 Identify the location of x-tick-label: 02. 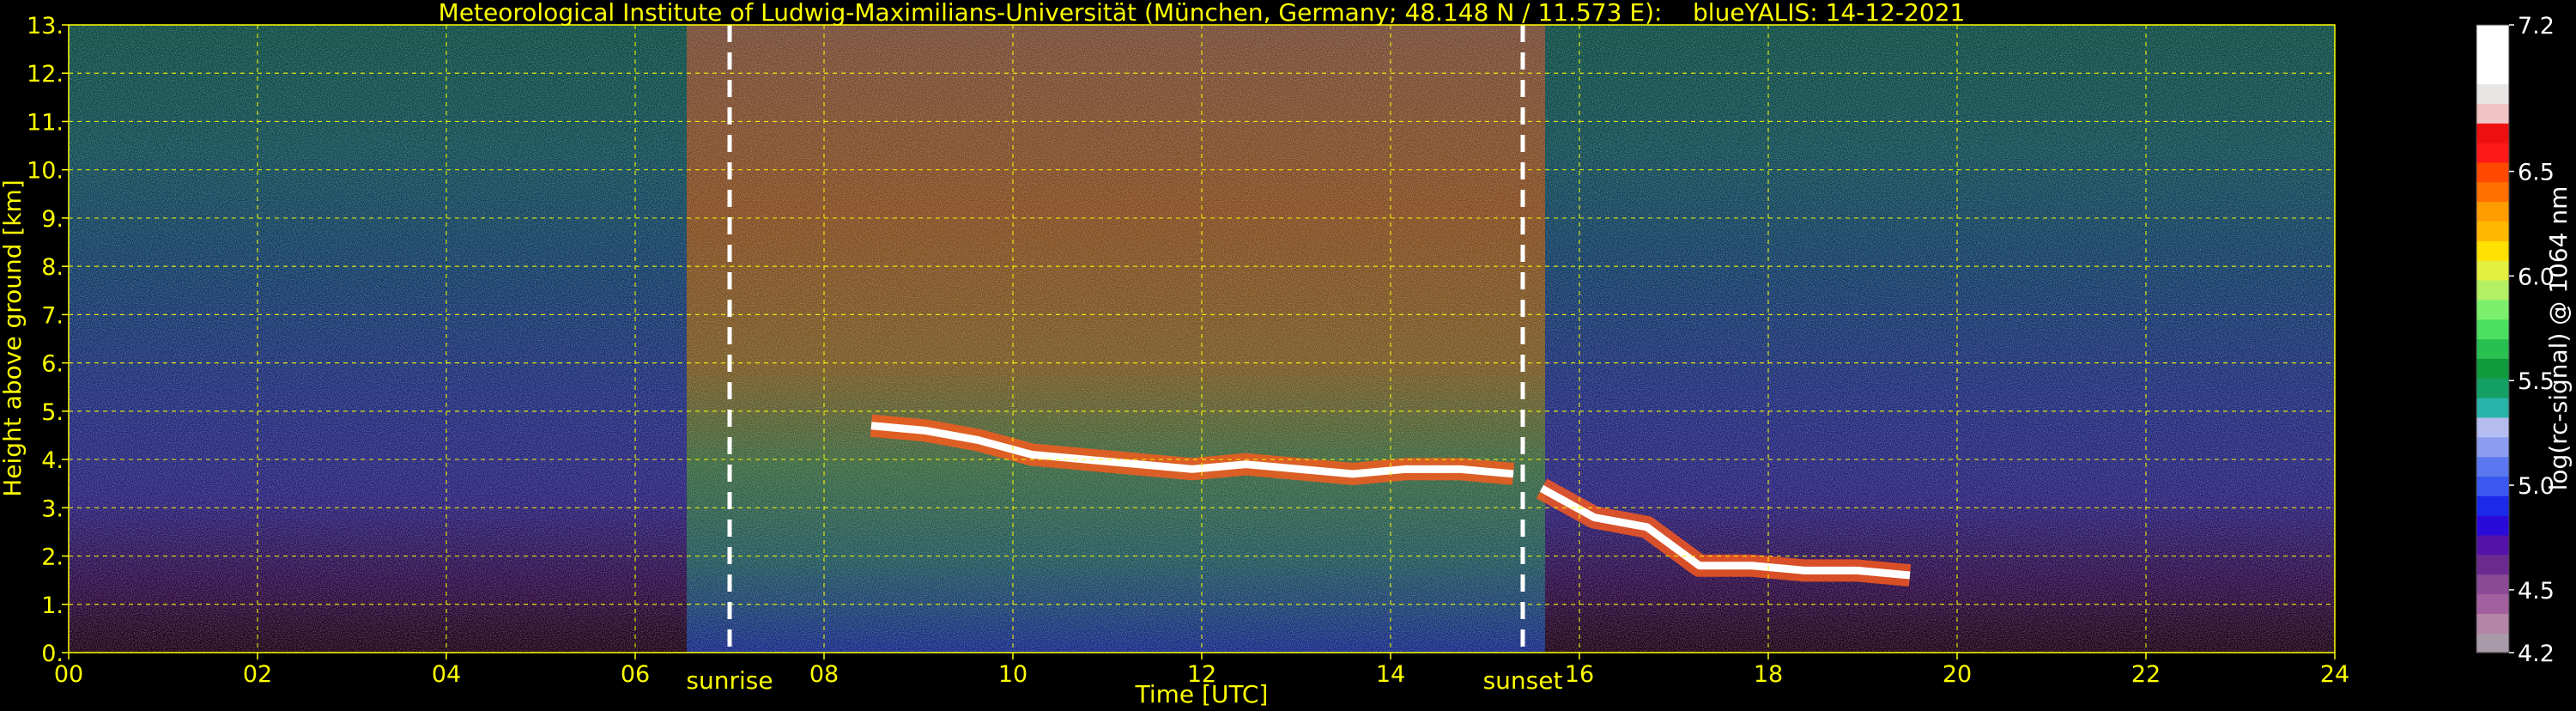
(257, 674).